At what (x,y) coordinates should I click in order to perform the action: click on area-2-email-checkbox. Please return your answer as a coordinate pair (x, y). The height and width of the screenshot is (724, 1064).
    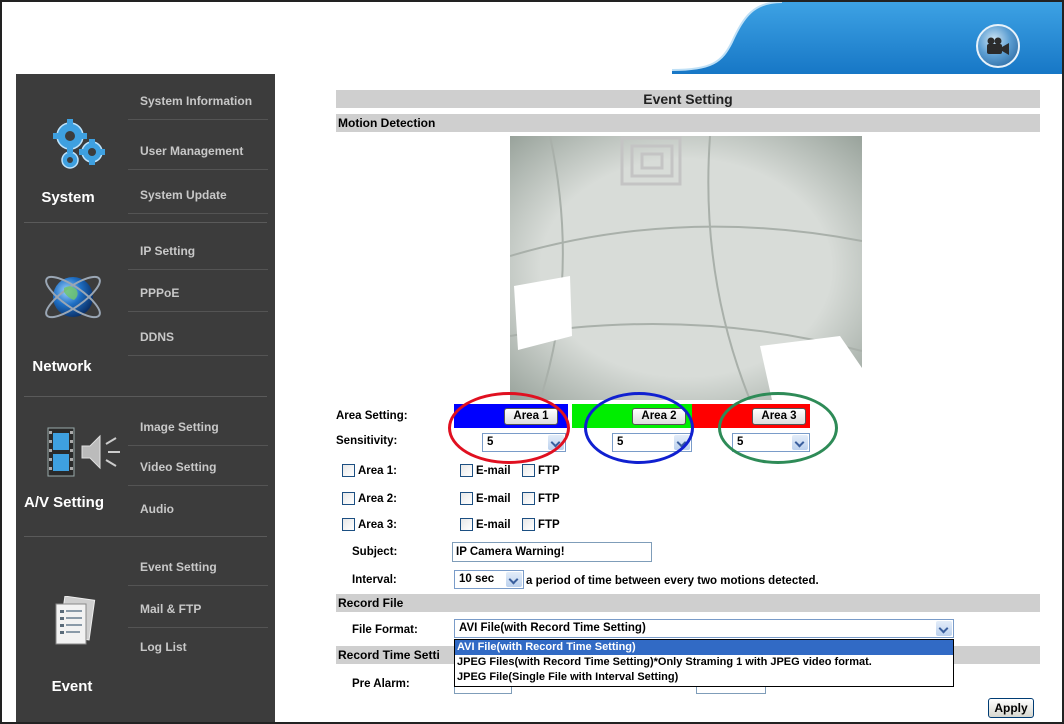
    Looking at the image, I should click on (466, 498).